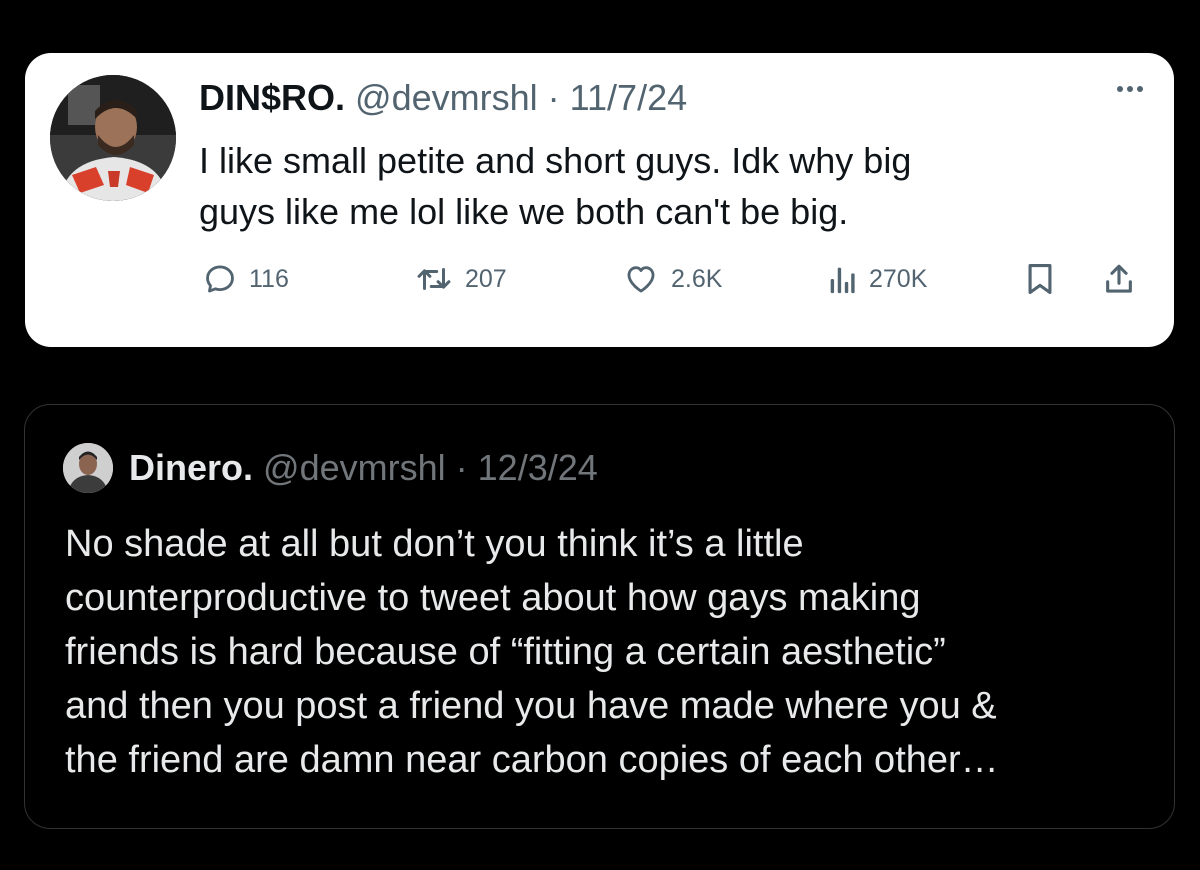 The height and width of the screenshot is (870, 1200). I want to click on share-button, so click(1119, 279).